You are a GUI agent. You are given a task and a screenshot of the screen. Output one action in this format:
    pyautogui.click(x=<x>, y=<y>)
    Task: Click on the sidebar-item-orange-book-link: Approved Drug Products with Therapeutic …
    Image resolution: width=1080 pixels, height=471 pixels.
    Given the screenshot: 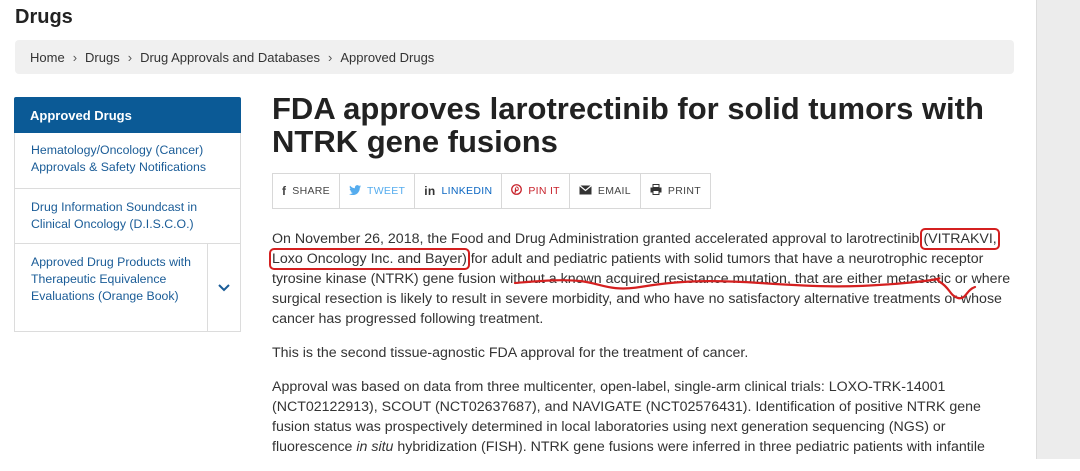 What is the action you would take?
    pyautogui.click(x=111, y=287)
    